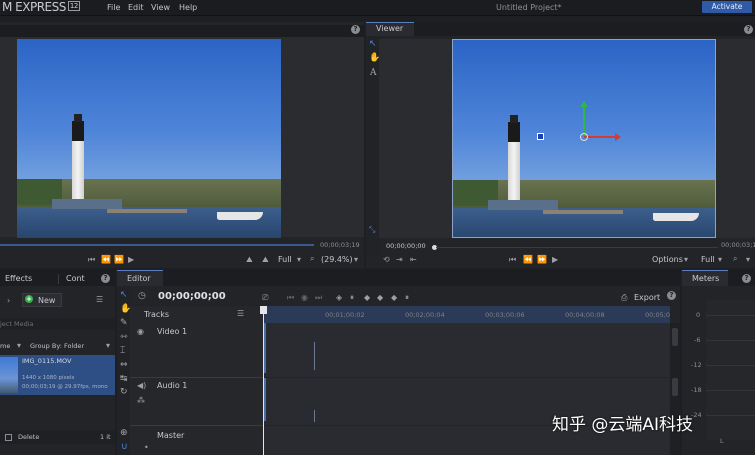  What do you see at coordinates (265, 260) in the screenshot?
I see `mark-out-icon: ⛰` at bounding box center [265, 260].